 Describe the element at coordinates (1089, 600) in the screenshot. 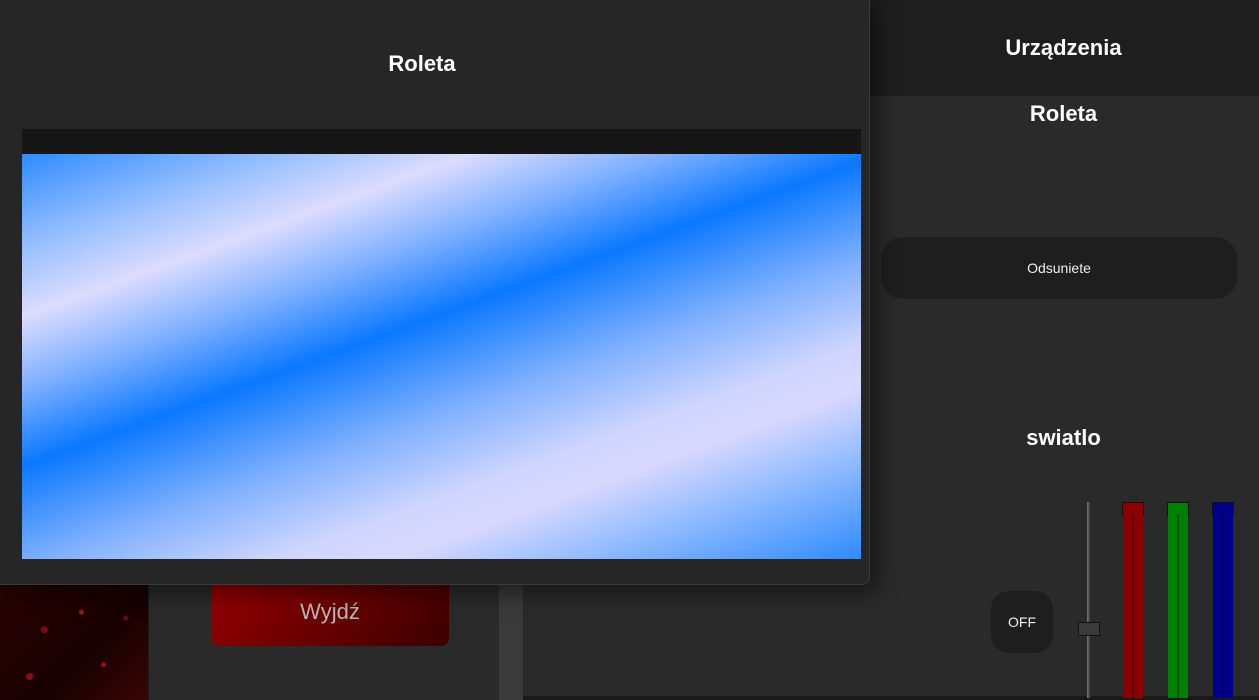

I see `brightness-slider` at that location.